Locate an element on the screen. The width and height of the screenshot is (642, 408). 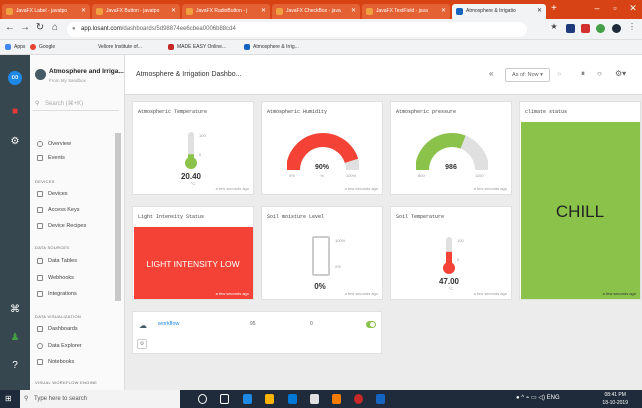
task-view-icon is located at coordinates (224, 399).